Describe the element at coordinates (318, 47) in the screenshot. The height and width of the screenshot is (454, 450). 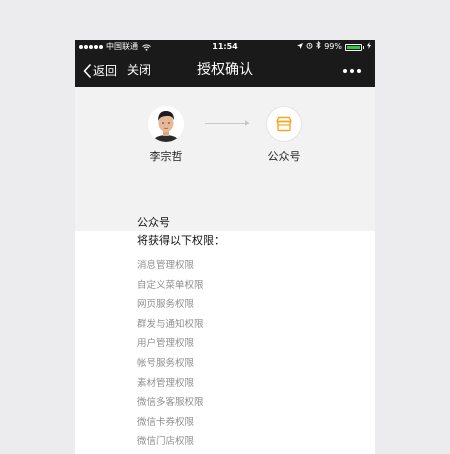
I see `bluetooth-icon` at that location.